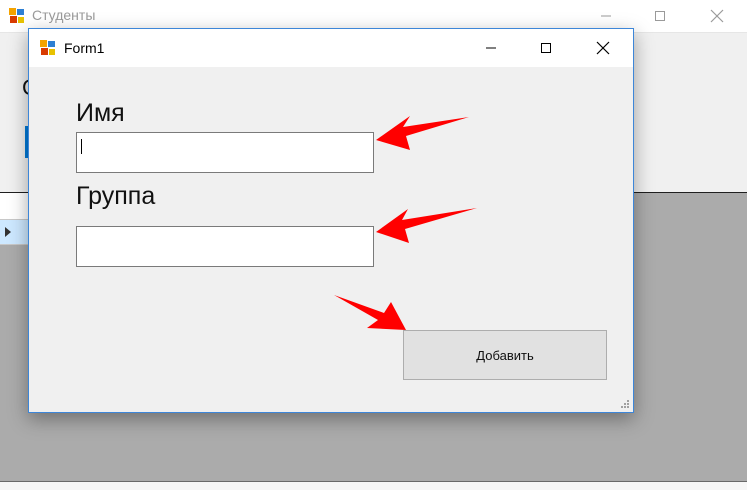 The height and width of the screenshot is (490, 747). What do you see at coordinates (84, 48) in the screenshot?
I see `form1-title: Form1` at bounding box center [84, 48].